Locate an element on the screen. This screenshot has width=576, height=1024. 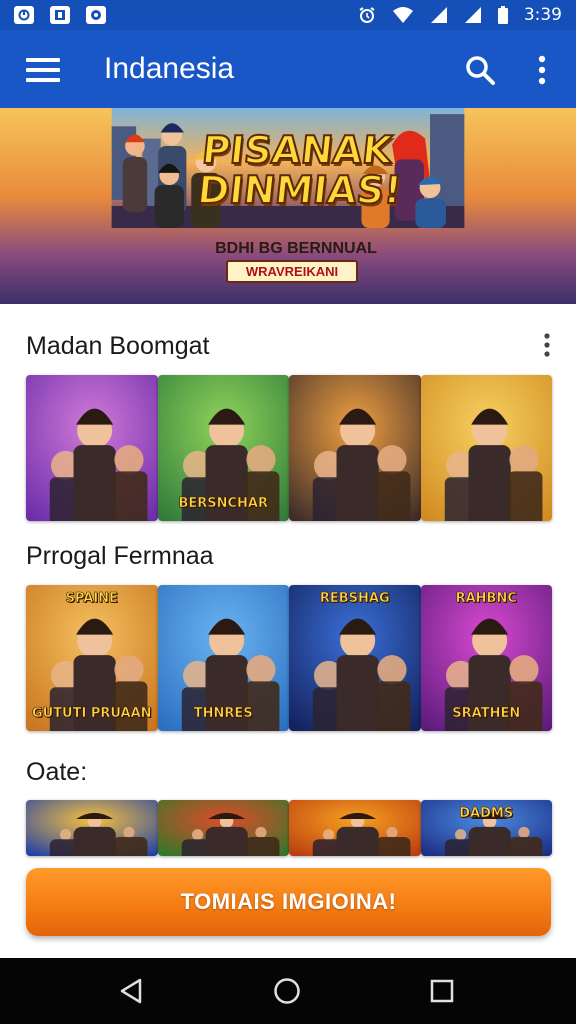
section-title: Madan Boomgat is located at coordinates (118, 346).